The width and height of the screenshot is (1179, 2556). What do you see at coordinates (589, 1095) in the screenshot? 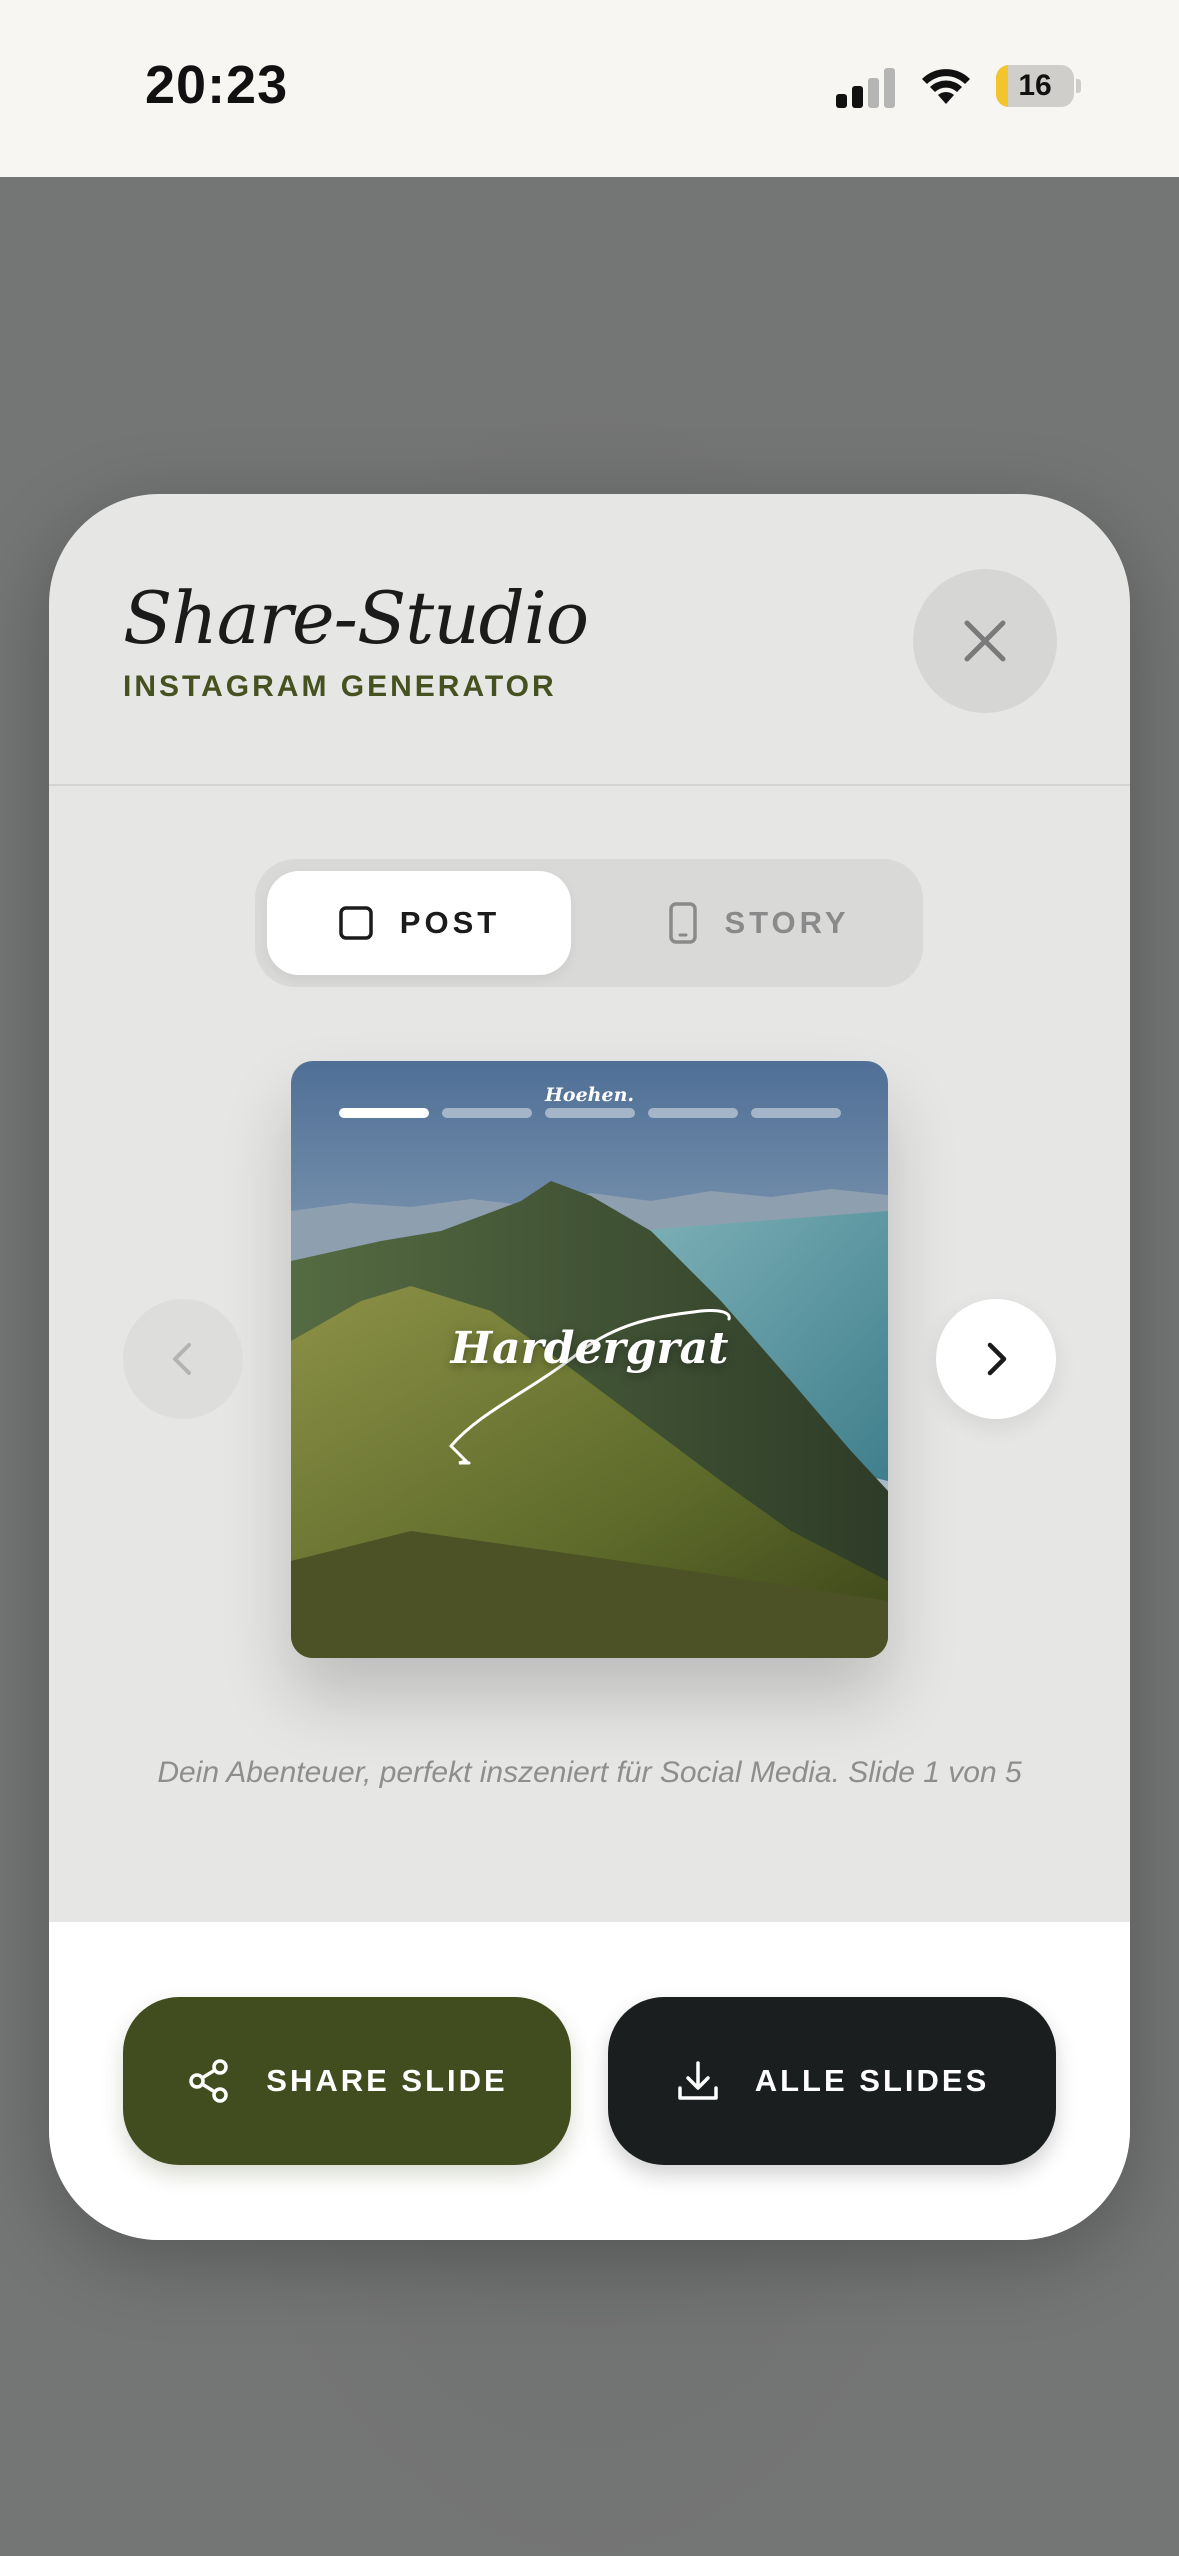
I see `slide-brand: Hoehen.` at bounding box center [589, 1095].